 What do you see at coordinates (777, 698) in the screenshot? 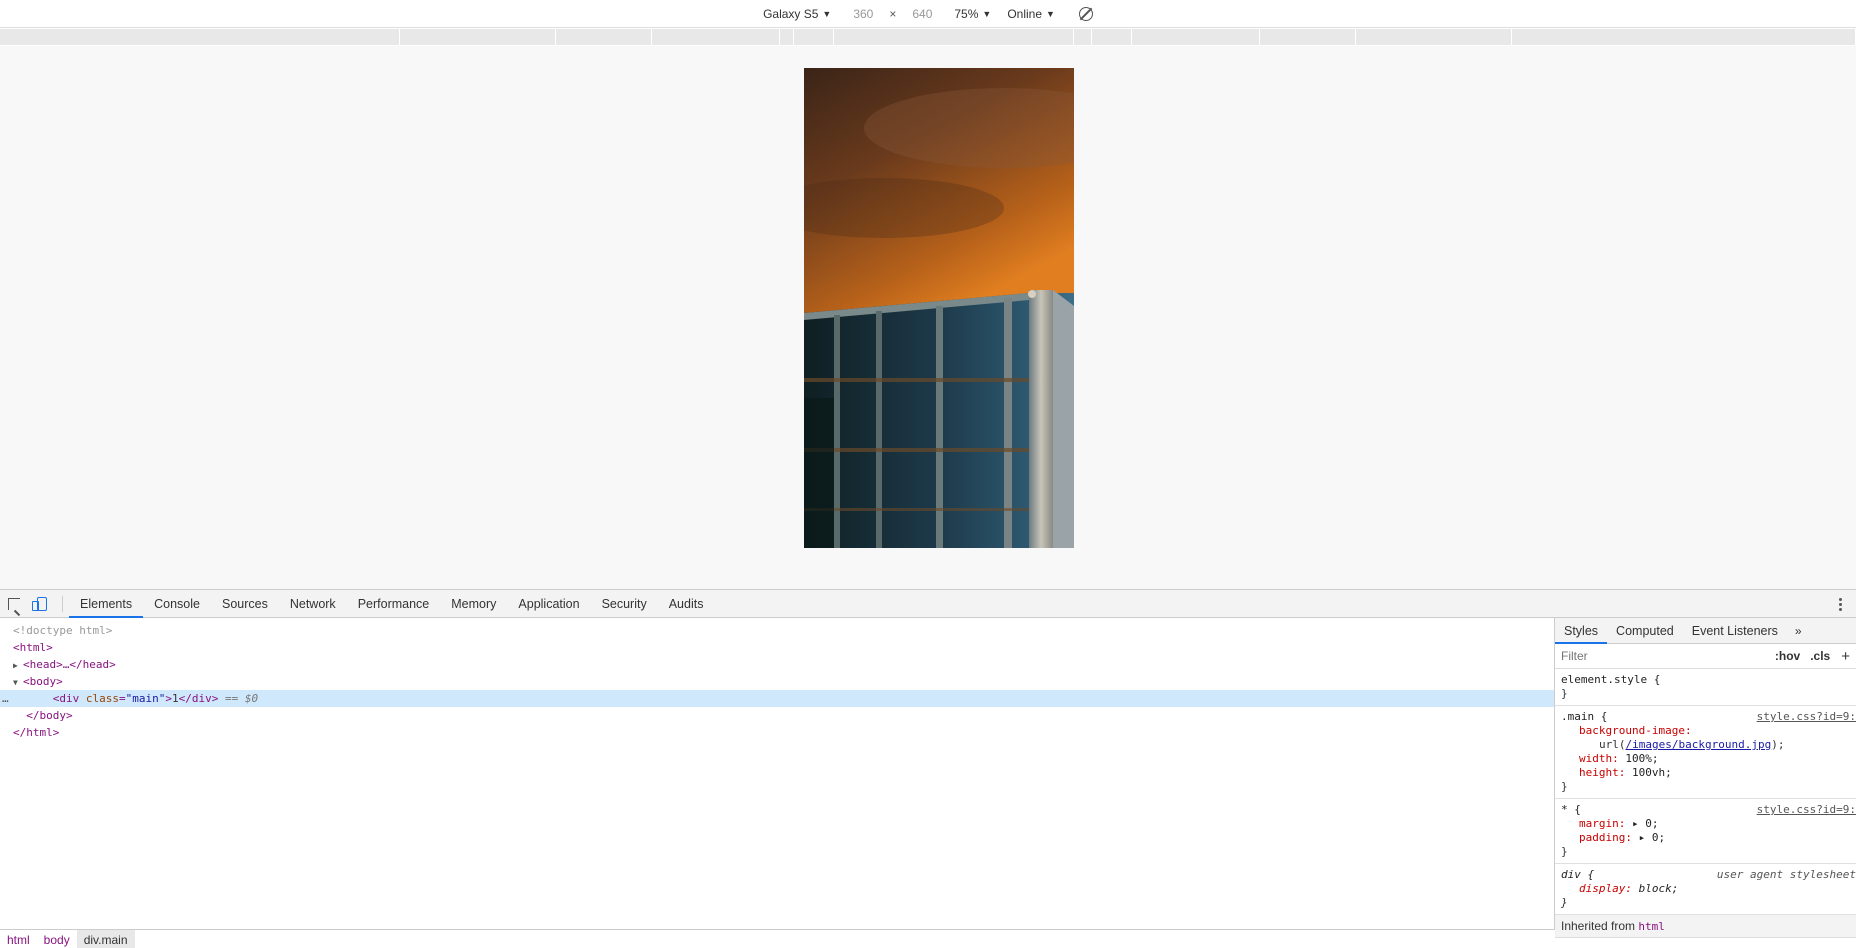
I see `dom-node-div-main: … <div class="main">1</div> == $0` at bounding box center [777, 698].